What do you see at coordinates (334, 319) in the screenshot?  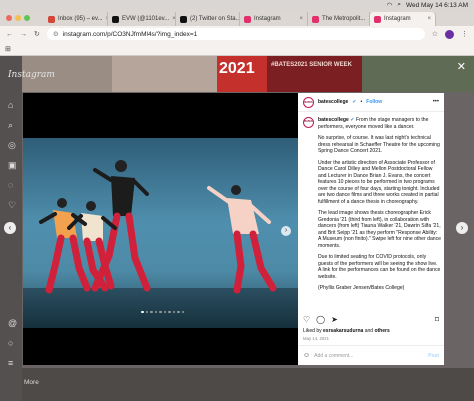 I see `share-icon: ➤` at bounding box center [334, 319].